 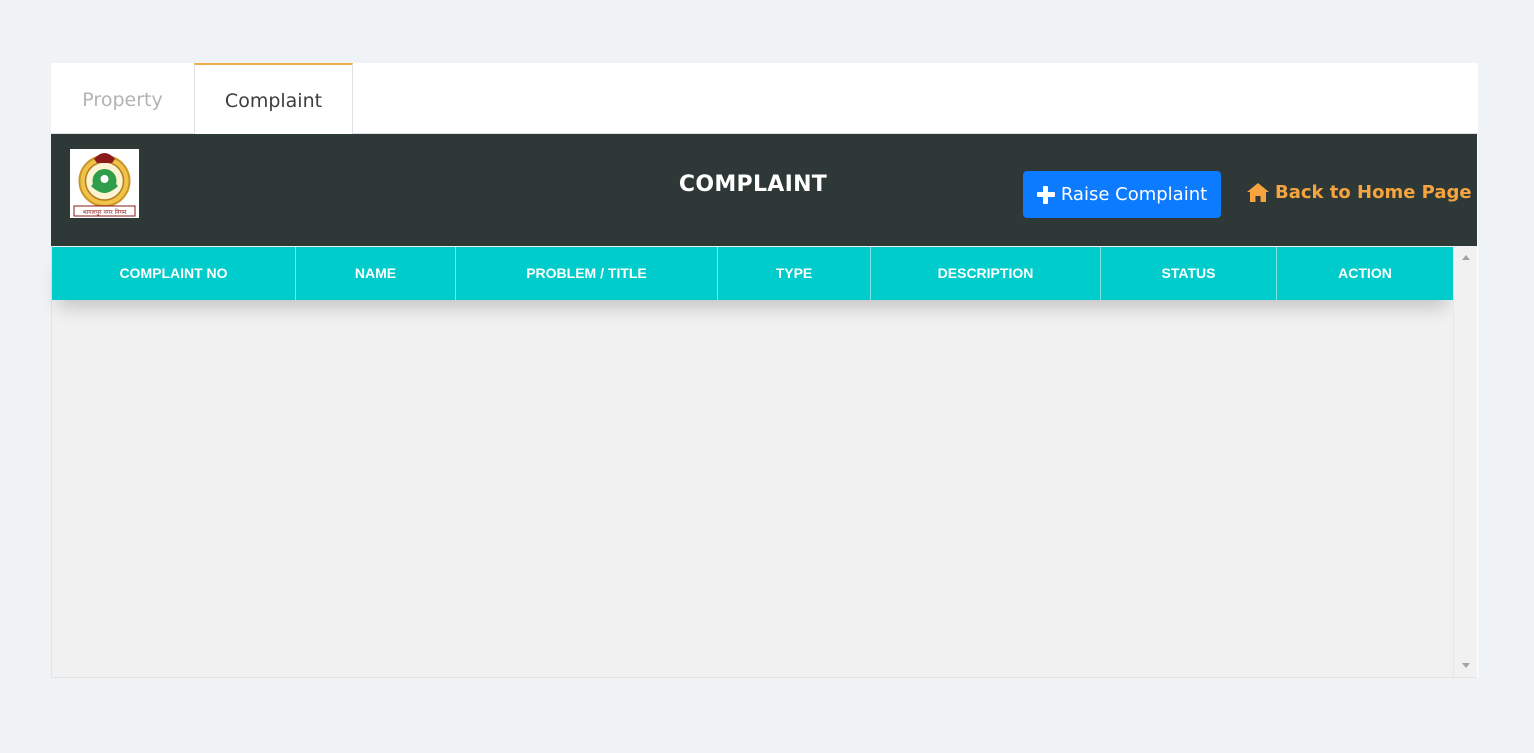 I want to click on column-header-type: TYPE, so click(x=794, y=273).